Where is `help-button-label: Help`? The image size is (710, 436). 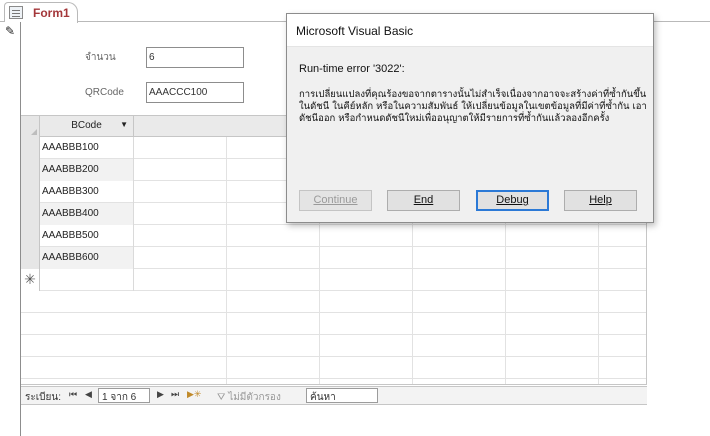 help-button-label: Help is located at coordinates (600, 200).